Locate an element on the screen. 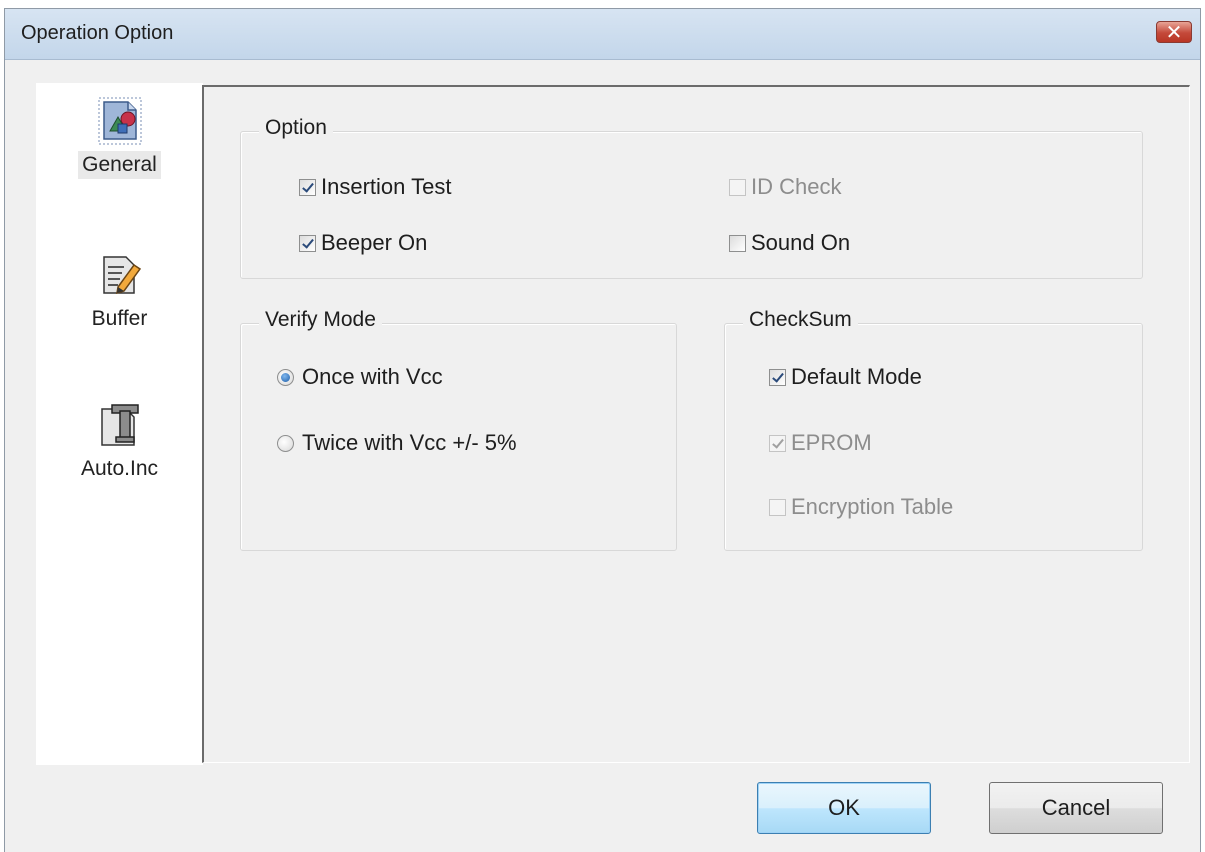 This screenshot has height=852, width=1205. checkbox-label: Insertion Test is located at coordinates (386, 186).